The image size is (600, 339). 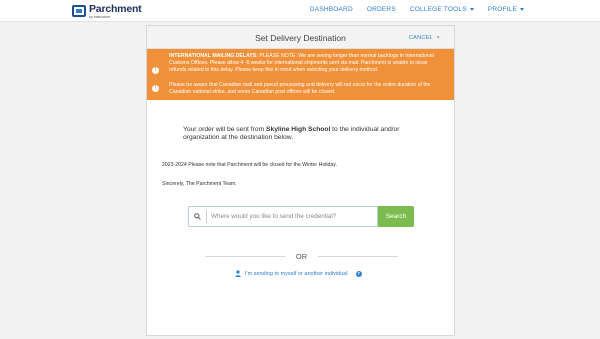 I want to click on parchment-logo: Parchment by Instructure, so click(x=107, y=11).